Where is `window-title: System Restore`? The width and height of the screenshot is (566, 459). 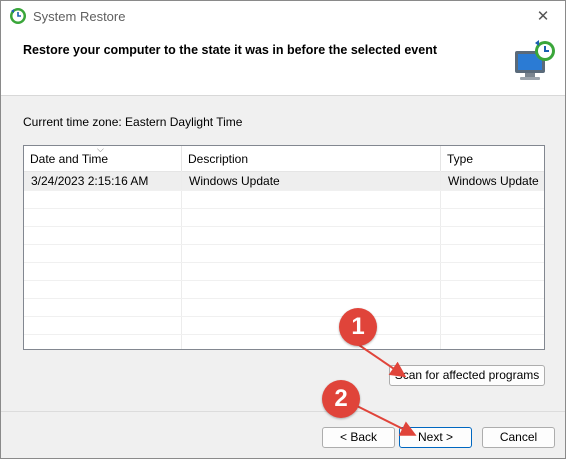
window-title: System Restore is located at coordinates (79, 16).